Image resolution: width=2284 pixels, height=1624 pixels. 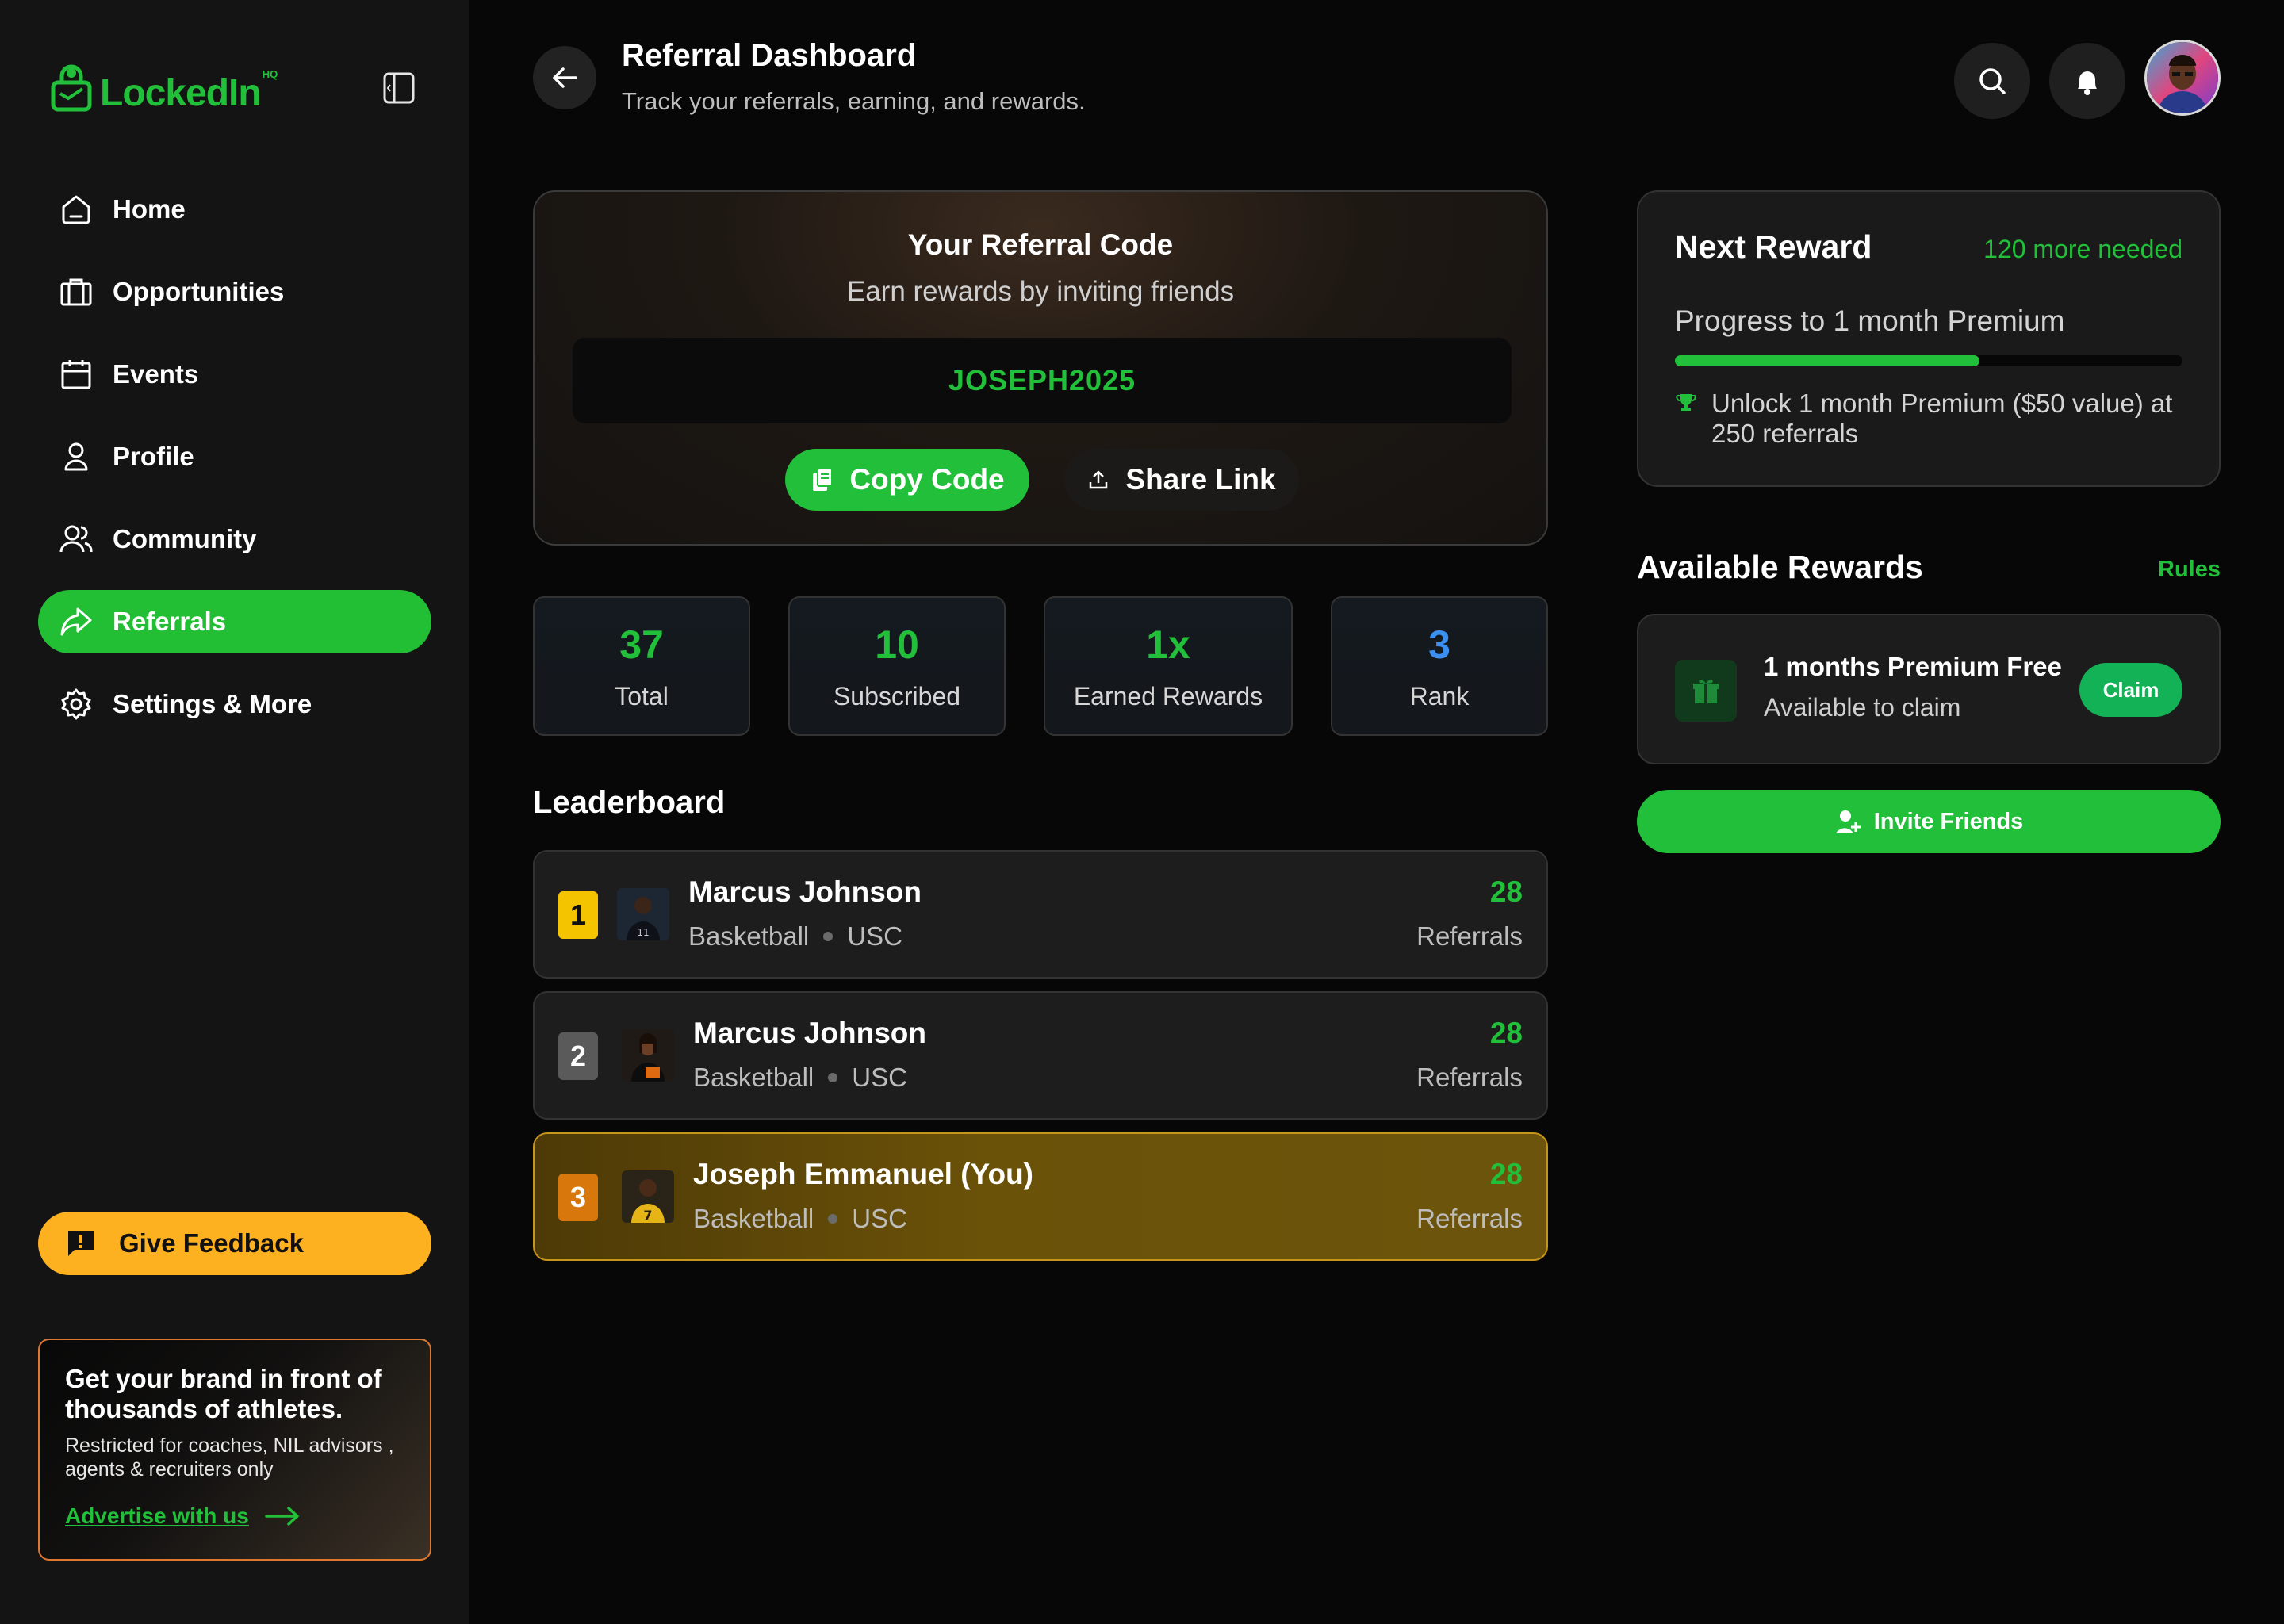 I want to click on referral-code-title: Your Referral Code, so click(x=1040, y=244).